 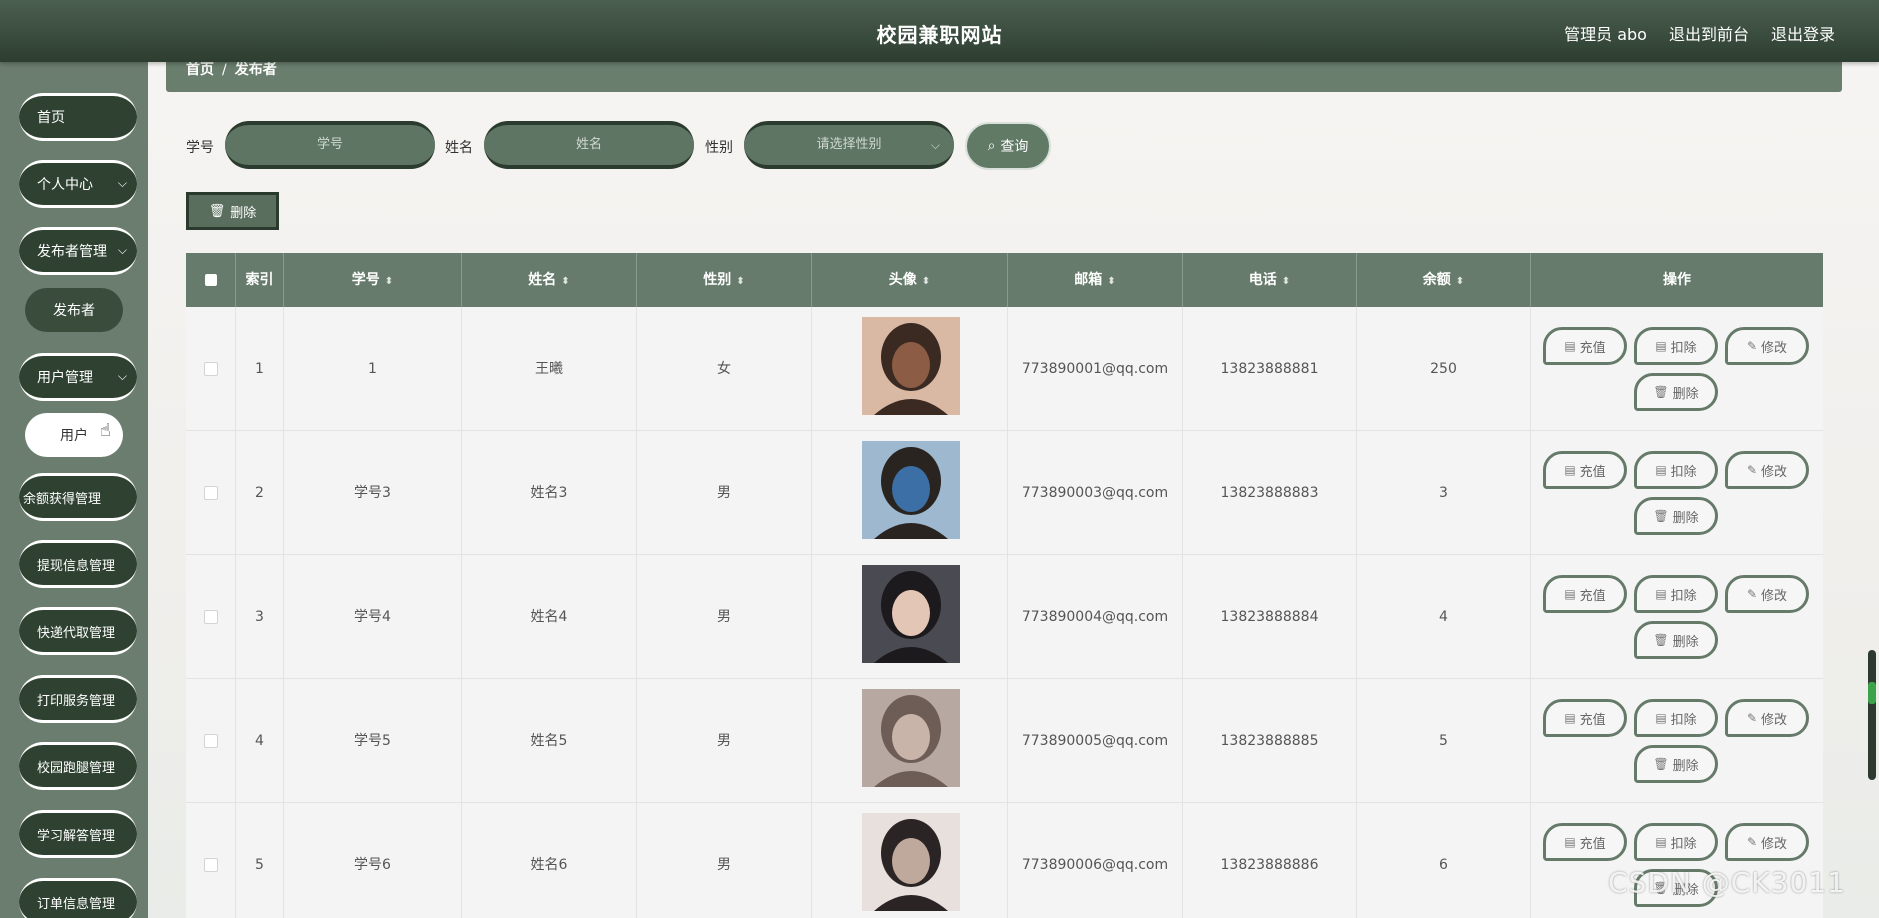 What do you see at coordinates (1008, 146) in the screenshot?
I see `query-button: ⌕ 查询` at bounding box center [1008, 146].